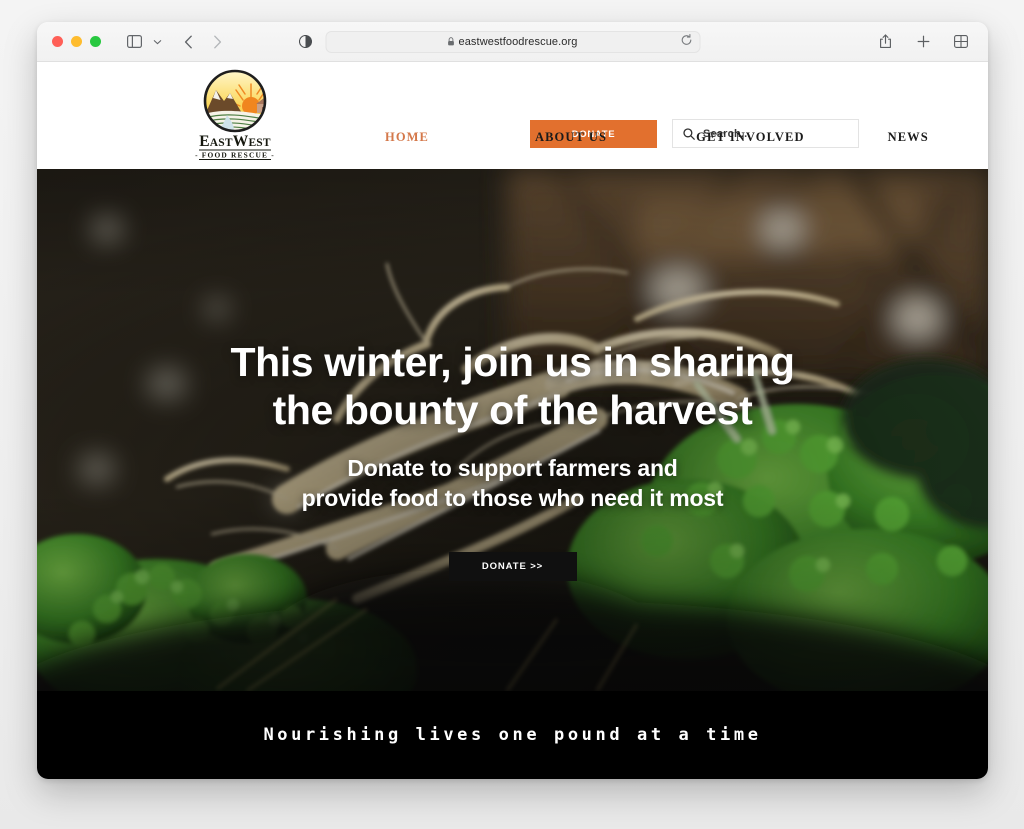 This screenshot has height=829, width=1024. I want to click on traffic-lights, so click(76, 41).